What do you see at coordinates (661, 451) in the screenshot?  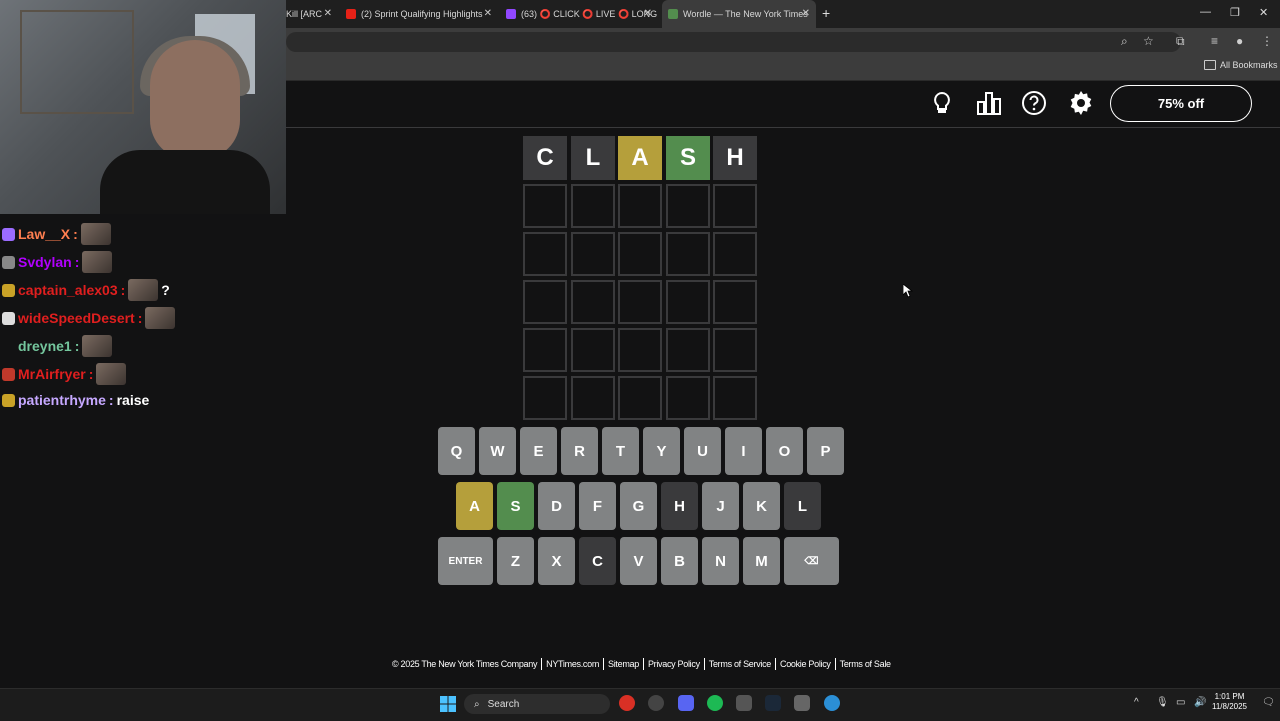 I see `key-y: Y` at bounding box center [661, 451].